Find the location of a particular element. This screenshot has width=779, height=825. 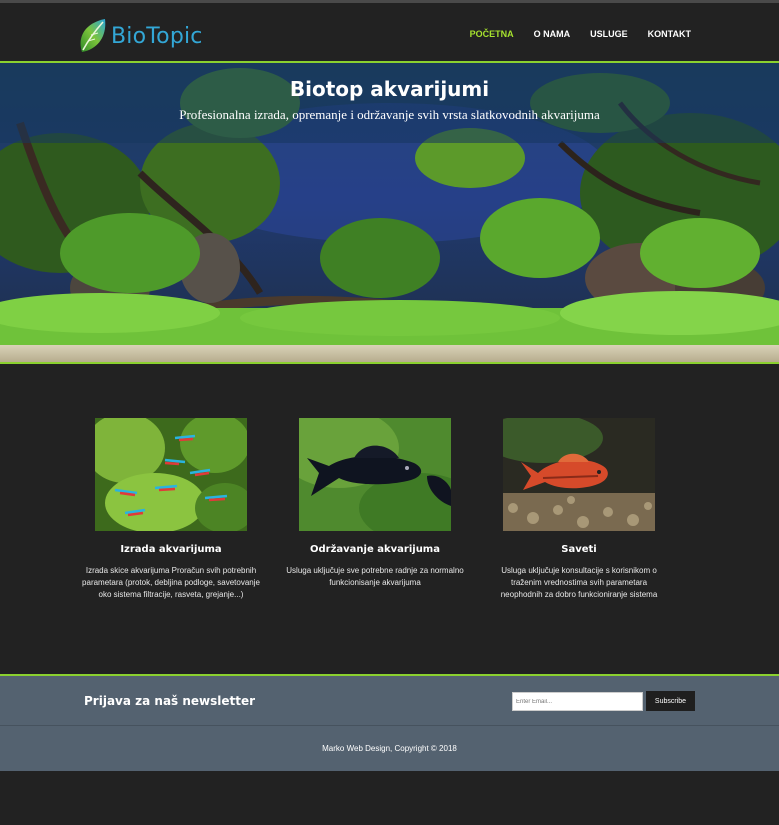

cherry-barb-image is located at coordinates (579, 474).